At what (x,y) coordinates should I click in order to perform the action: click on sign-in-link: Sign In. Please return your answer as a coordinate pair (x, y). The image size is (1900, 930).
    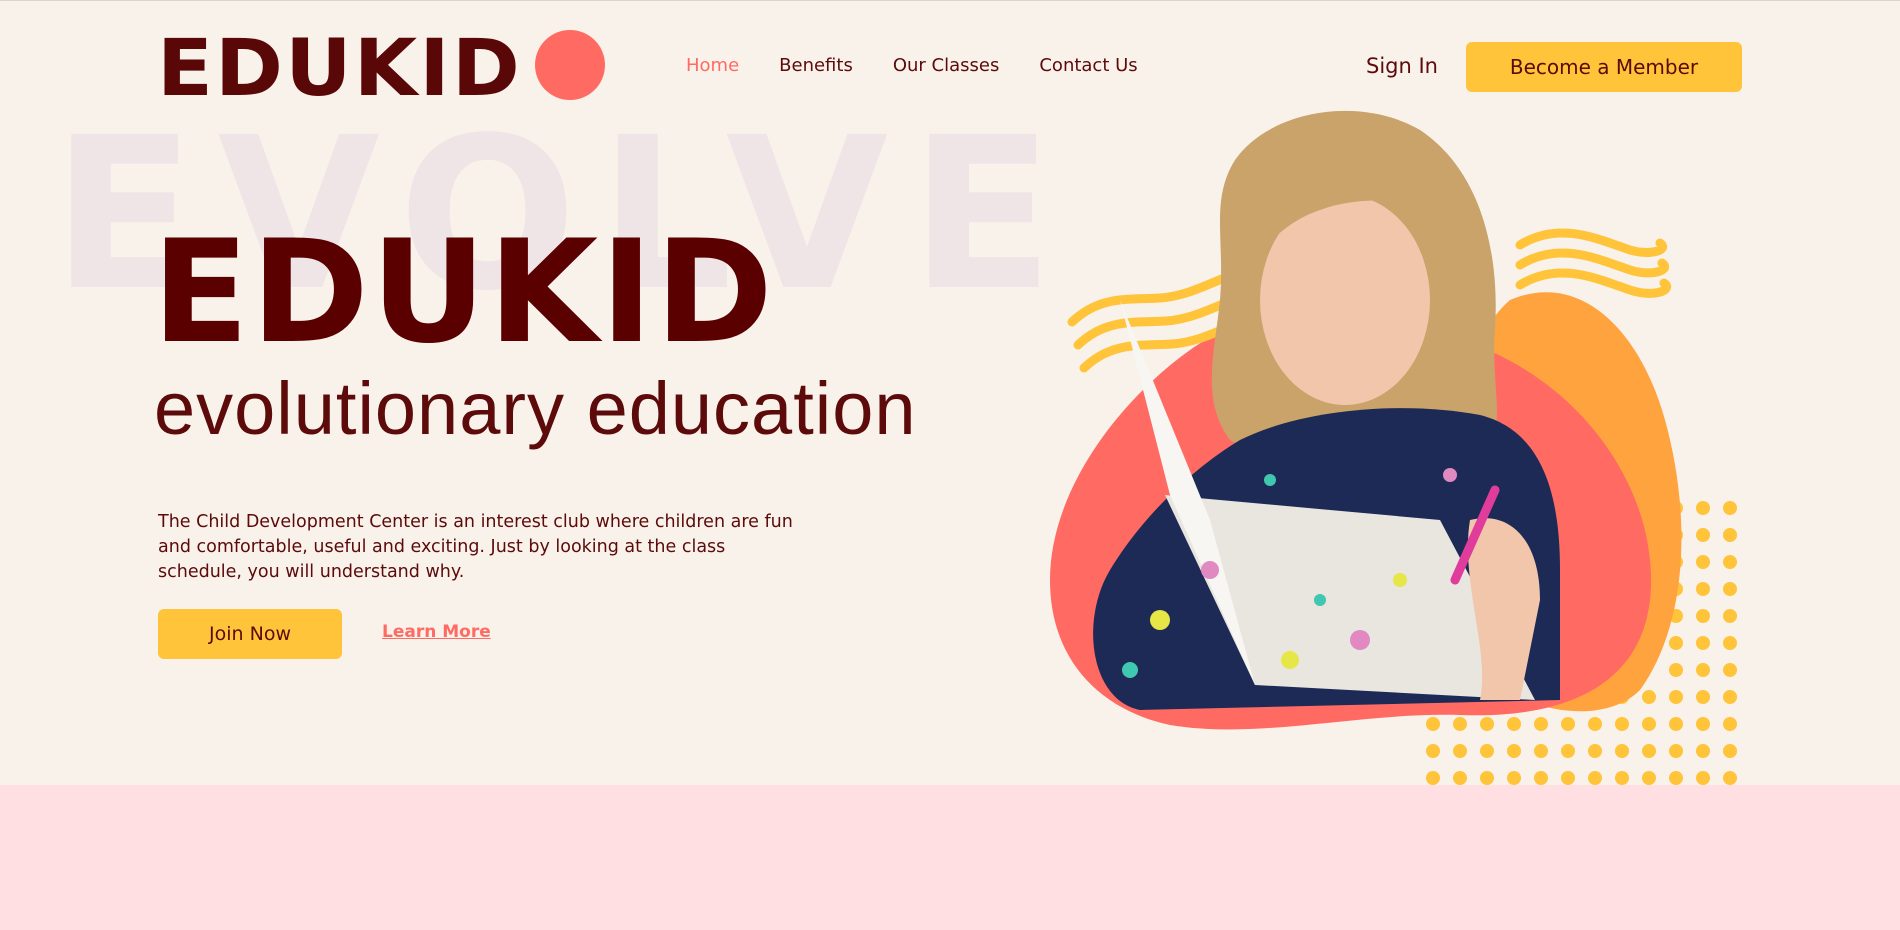
    Looking at the image, I should click on (1402, 66).